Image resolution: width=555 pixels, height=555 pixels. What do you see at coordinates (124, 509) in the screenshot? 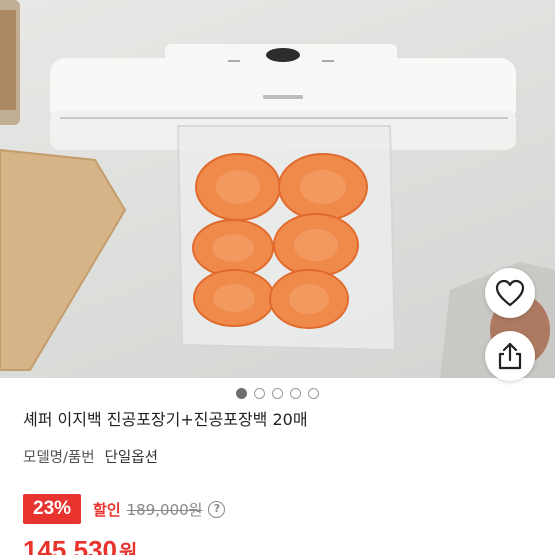
I see `discount-row: 23% 할인 189,000원 ?` at bounding box center [124, 509].